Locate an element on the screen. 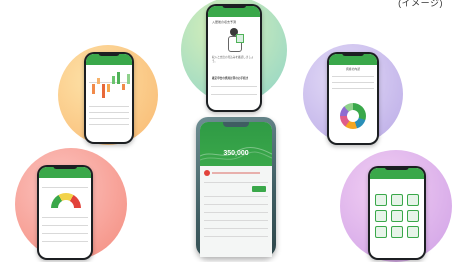  doc-title: 入居後の収支予測 is located at coordinates (224, 22).